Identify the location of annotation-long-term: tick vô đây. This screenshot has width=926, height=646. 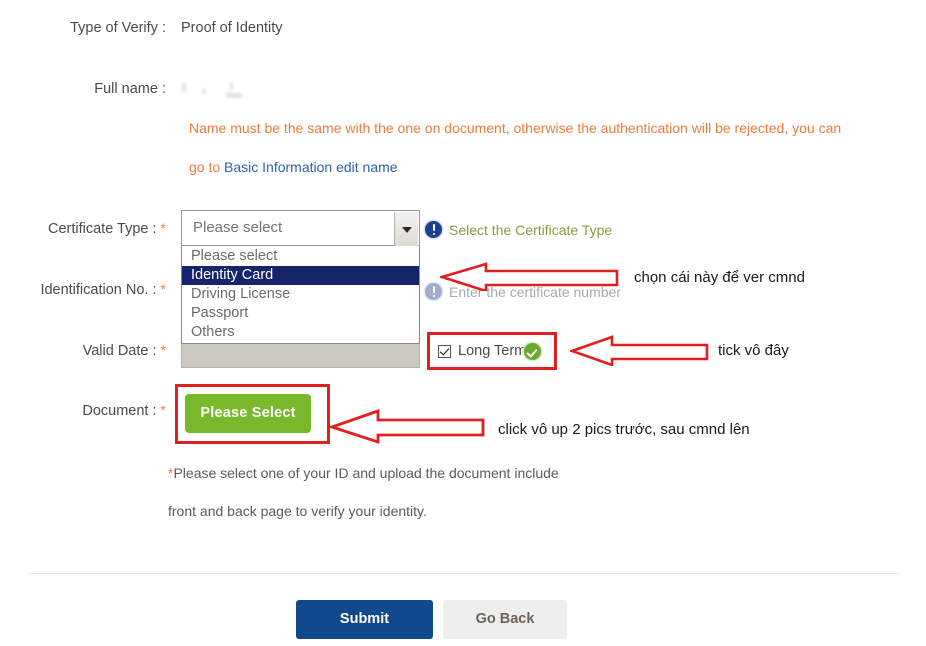
(753, 350).